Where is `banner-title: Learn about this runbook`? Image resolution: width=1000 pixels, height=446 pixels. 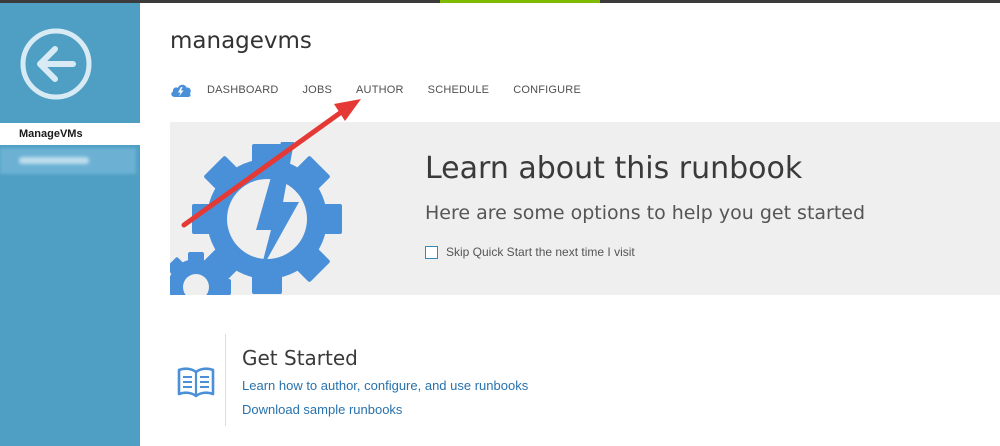
banner-title: Learn about this runbook is located at coordinates (614, 168).